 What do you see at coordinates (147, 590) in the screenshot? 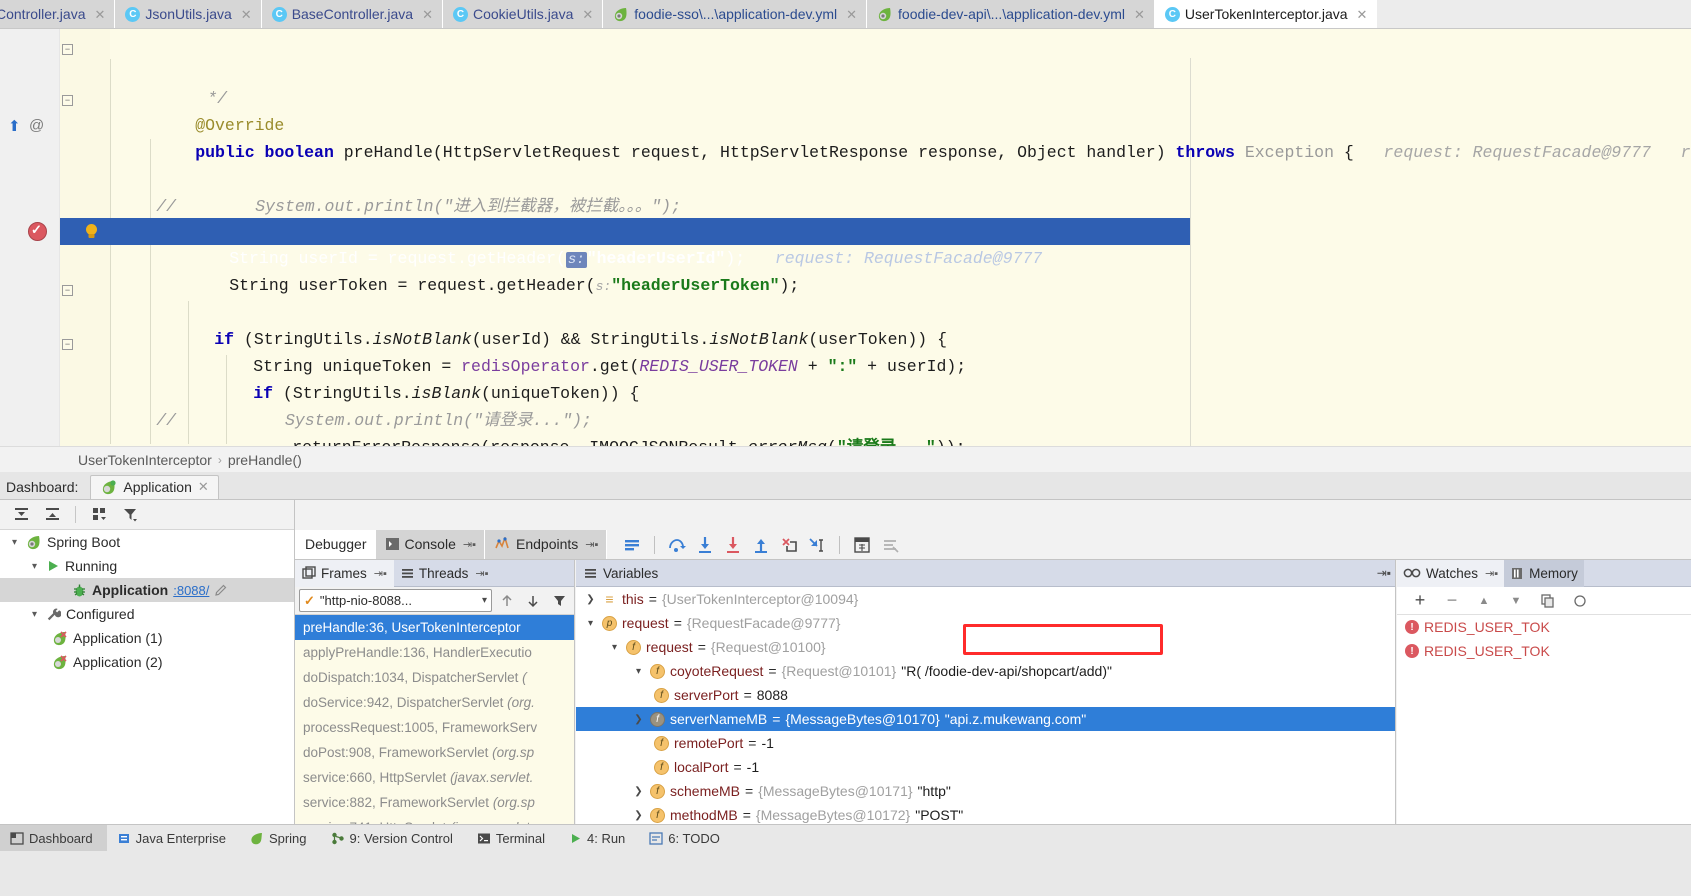
I see `sidebar-item-application-running: Application :8088/` at bounding box center [147, 590].